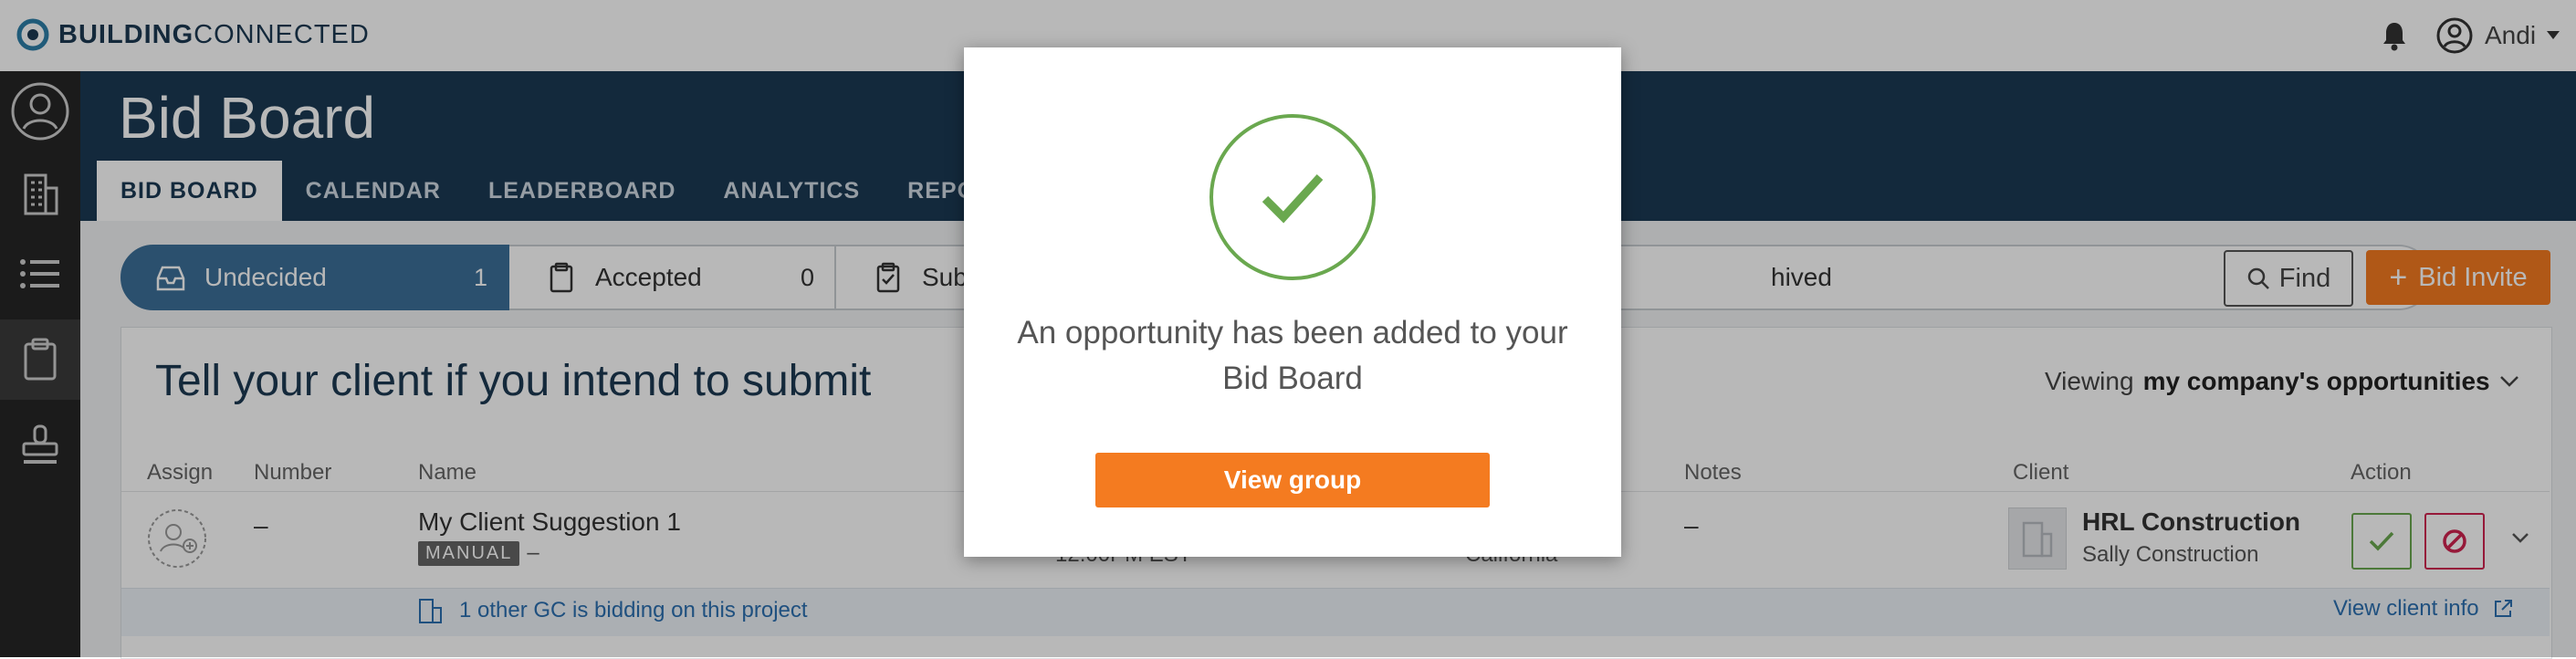 The height and width of the screenshot is (659, 2576). What do you see at coordinates (1292, 480) in the screenshot?
I see `view-group-button: View group` at bounding box center [1292, 480].